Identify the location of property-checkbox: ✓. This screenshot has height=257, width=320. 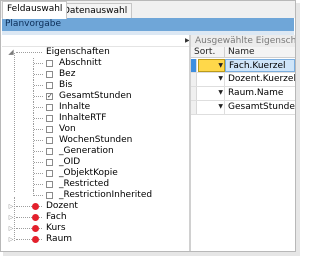
(49, 96).